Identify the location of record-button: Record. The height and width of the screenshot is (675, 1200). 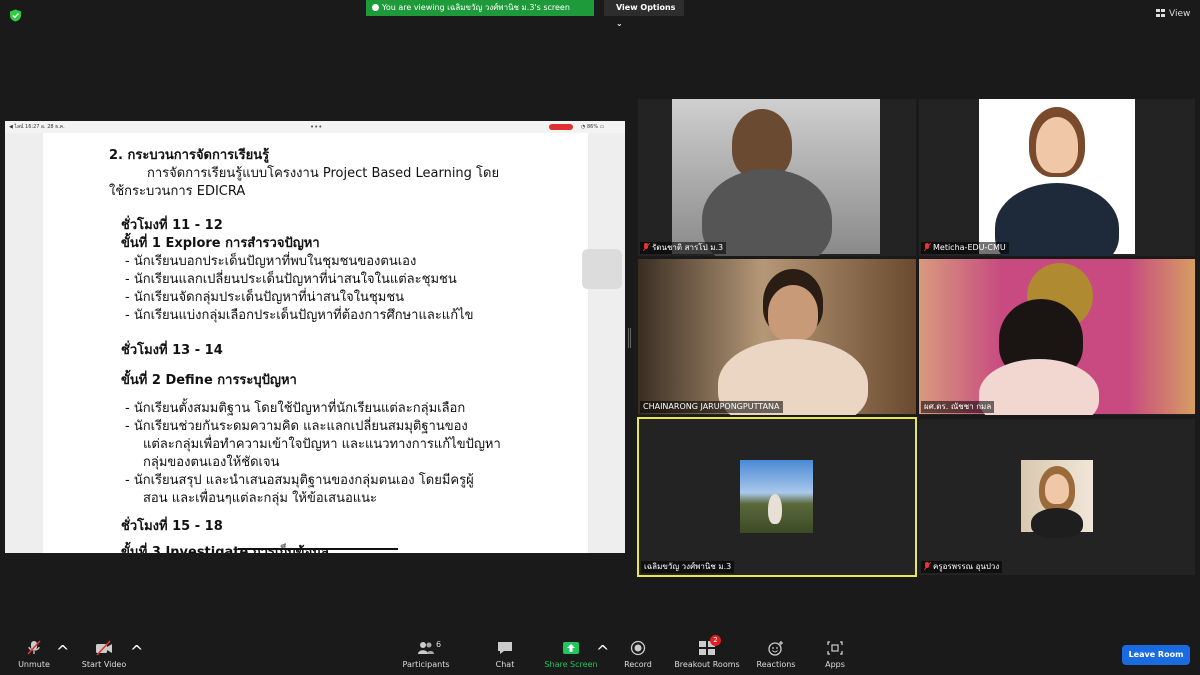
(638, 654).